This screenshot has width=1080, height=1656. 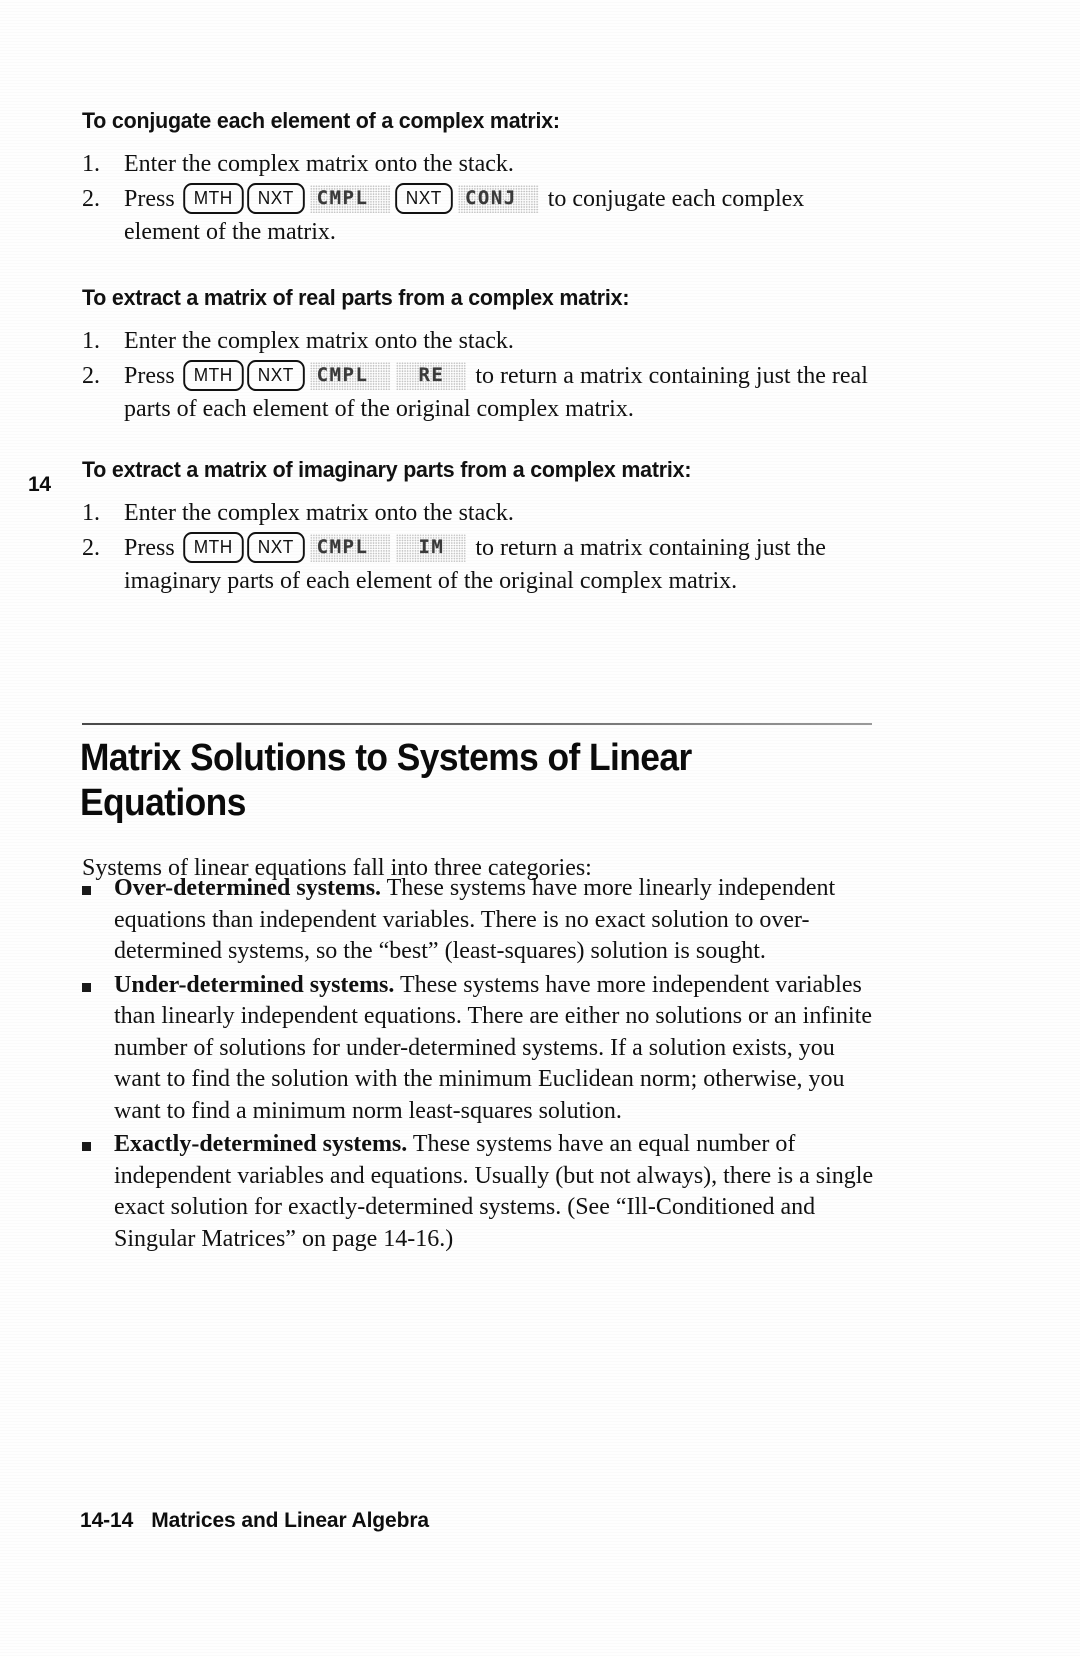 What do you see at coordinates (248, 888) in the screenshot?
I see `bullet-lead: Over-determined systems.` at bounding box center [248, 888].